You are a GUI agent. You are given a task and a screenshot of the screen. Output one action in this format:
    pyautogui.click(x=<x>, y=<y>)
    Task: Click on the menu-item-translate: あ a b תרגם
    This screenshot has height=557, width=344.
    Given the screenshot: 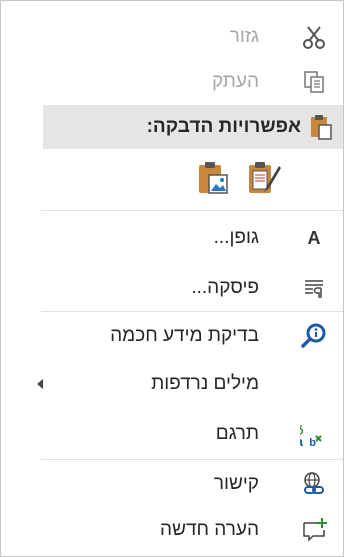 What is the action you would take?
    pyautogui.click(x=172, y=434)
    